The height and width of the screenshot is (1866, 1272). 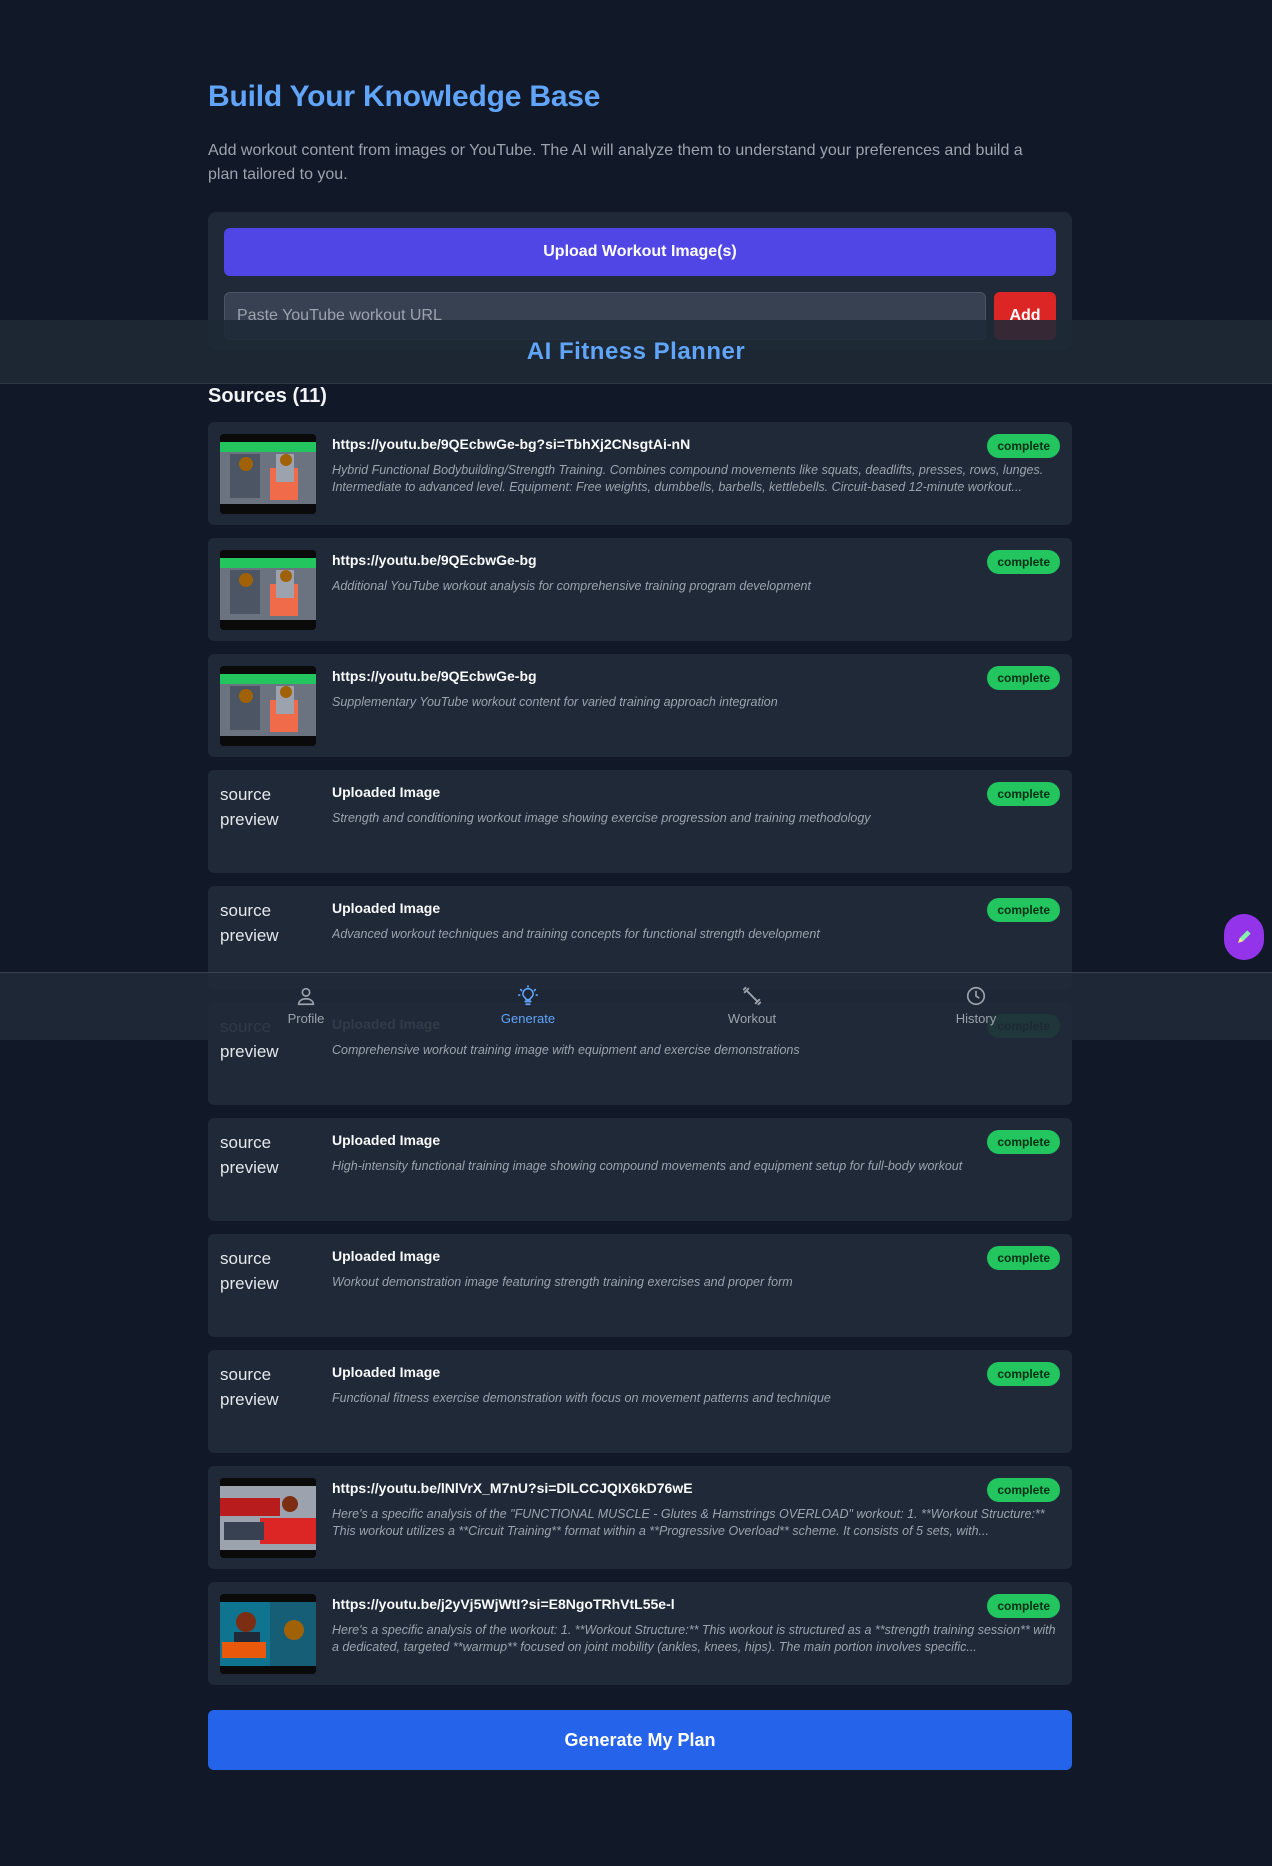 I want to click on pencil-icon, so click(x=1244, y=936).